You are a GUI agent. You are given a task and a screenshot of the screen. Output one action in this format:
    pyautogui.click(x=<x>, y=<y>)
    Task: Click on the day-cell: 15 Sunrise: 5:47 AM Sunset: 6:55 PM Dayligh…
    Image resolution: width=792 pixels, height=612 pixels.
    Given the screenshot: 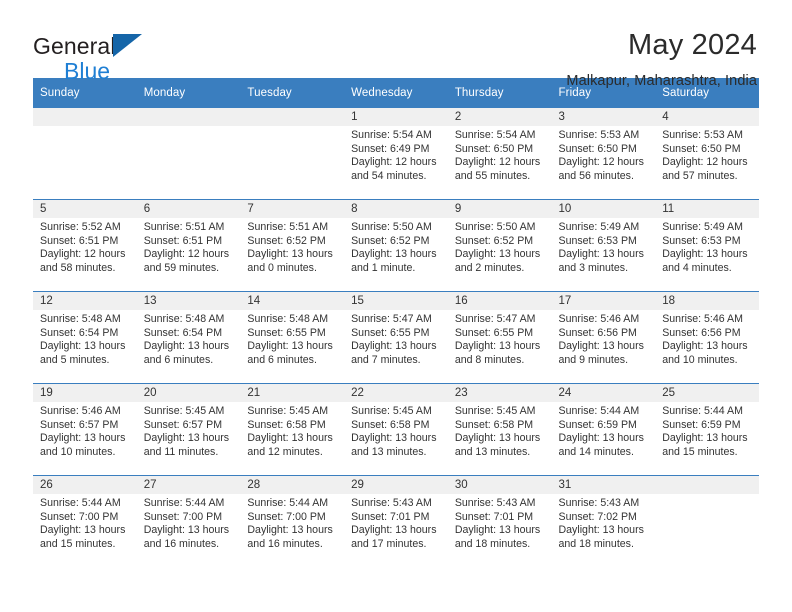 What is the action you would take?
    pyautogui.click(x=396, y=337)
    